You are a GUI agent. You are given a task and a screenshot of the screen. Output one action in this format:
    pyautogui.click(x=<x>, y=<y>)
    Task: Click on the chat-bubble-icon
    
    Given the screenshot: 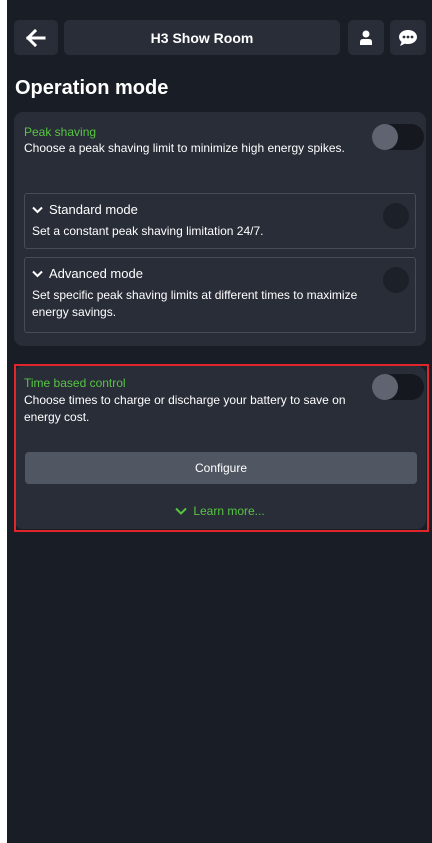 What is the action you would take?
    pyautogui.click(x=408, y=37)
    